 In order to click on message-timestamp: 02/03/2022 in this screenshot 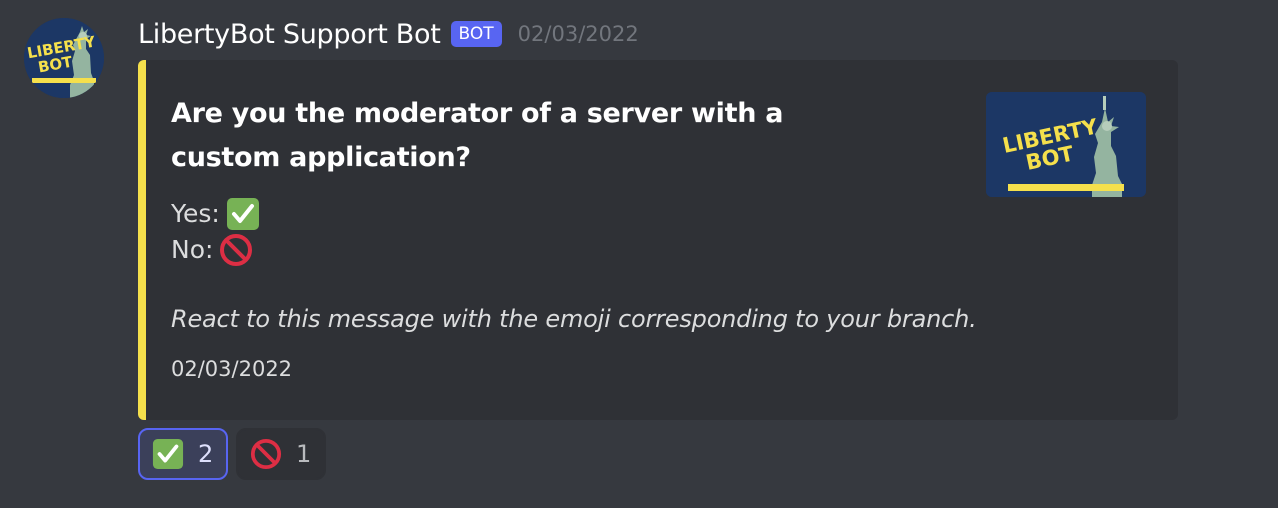, I will do `click(578, 34)`.